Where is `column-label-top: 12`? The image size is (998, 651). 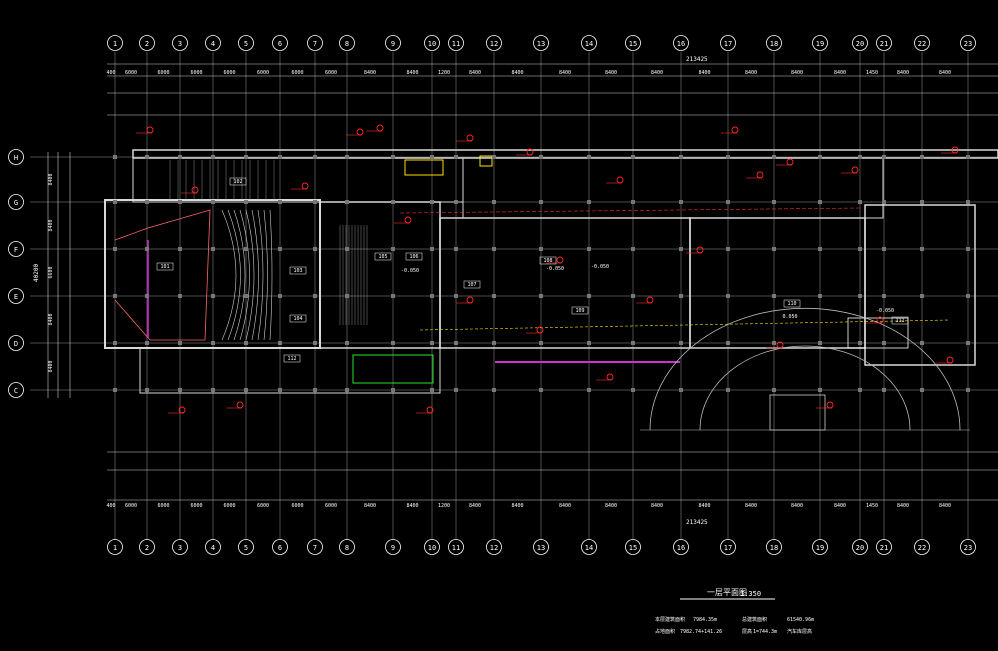 column-label-top: 12 is located at coordinates (494, 44).